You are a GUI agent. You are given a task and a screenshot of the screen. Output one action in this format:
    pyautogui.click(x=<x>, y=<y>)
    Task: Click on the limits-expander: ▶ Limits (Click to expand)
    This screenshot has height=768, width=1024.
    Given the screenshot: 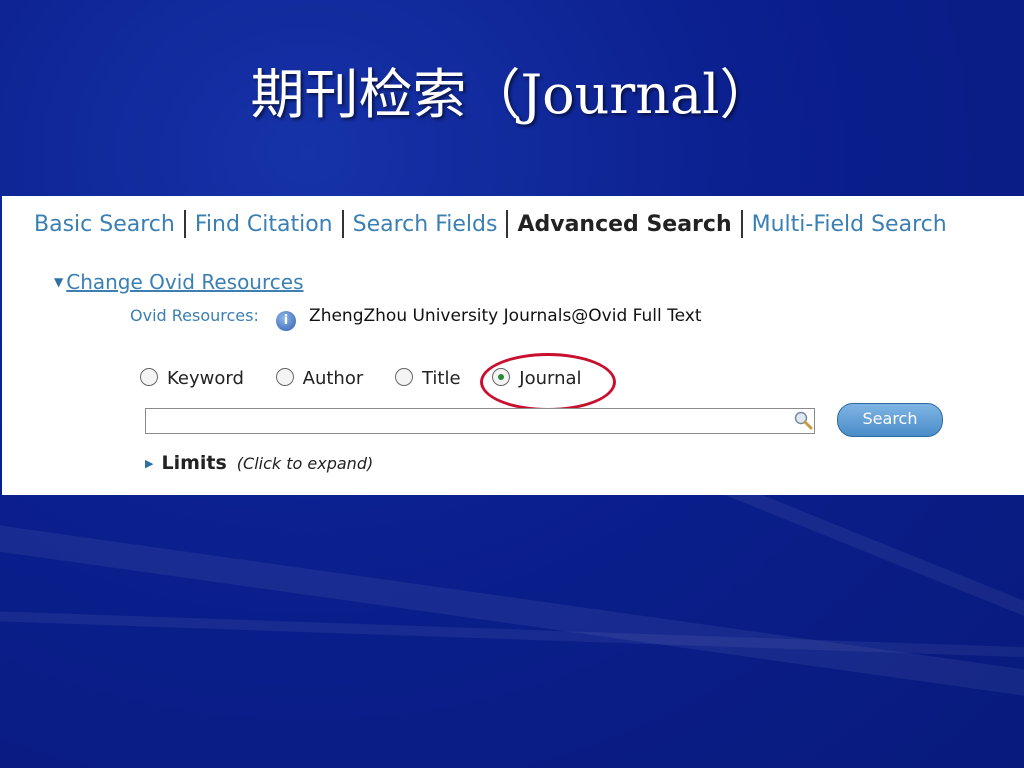 What is the action you would take?
    pyautogui.click(x=259, y=463)
    